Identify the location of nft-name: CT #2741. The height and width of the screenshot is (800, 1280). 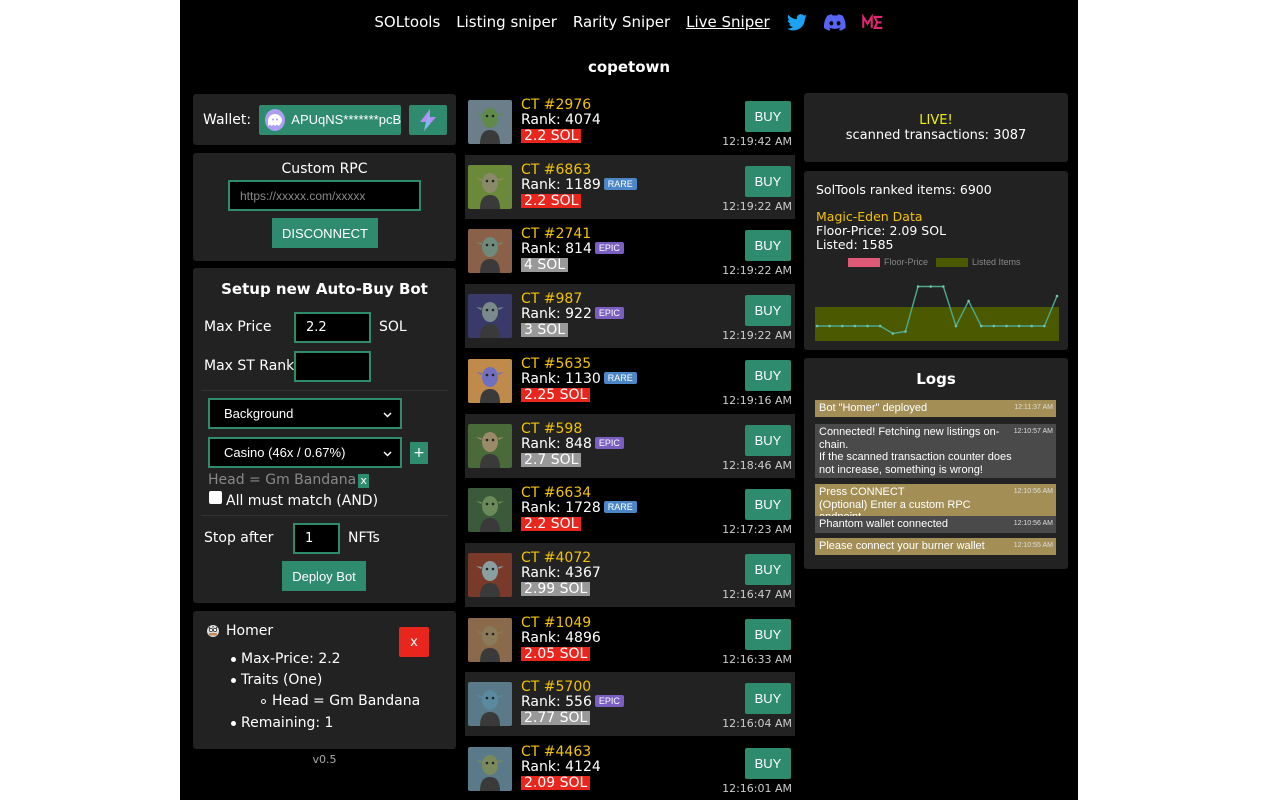
(556, 234).